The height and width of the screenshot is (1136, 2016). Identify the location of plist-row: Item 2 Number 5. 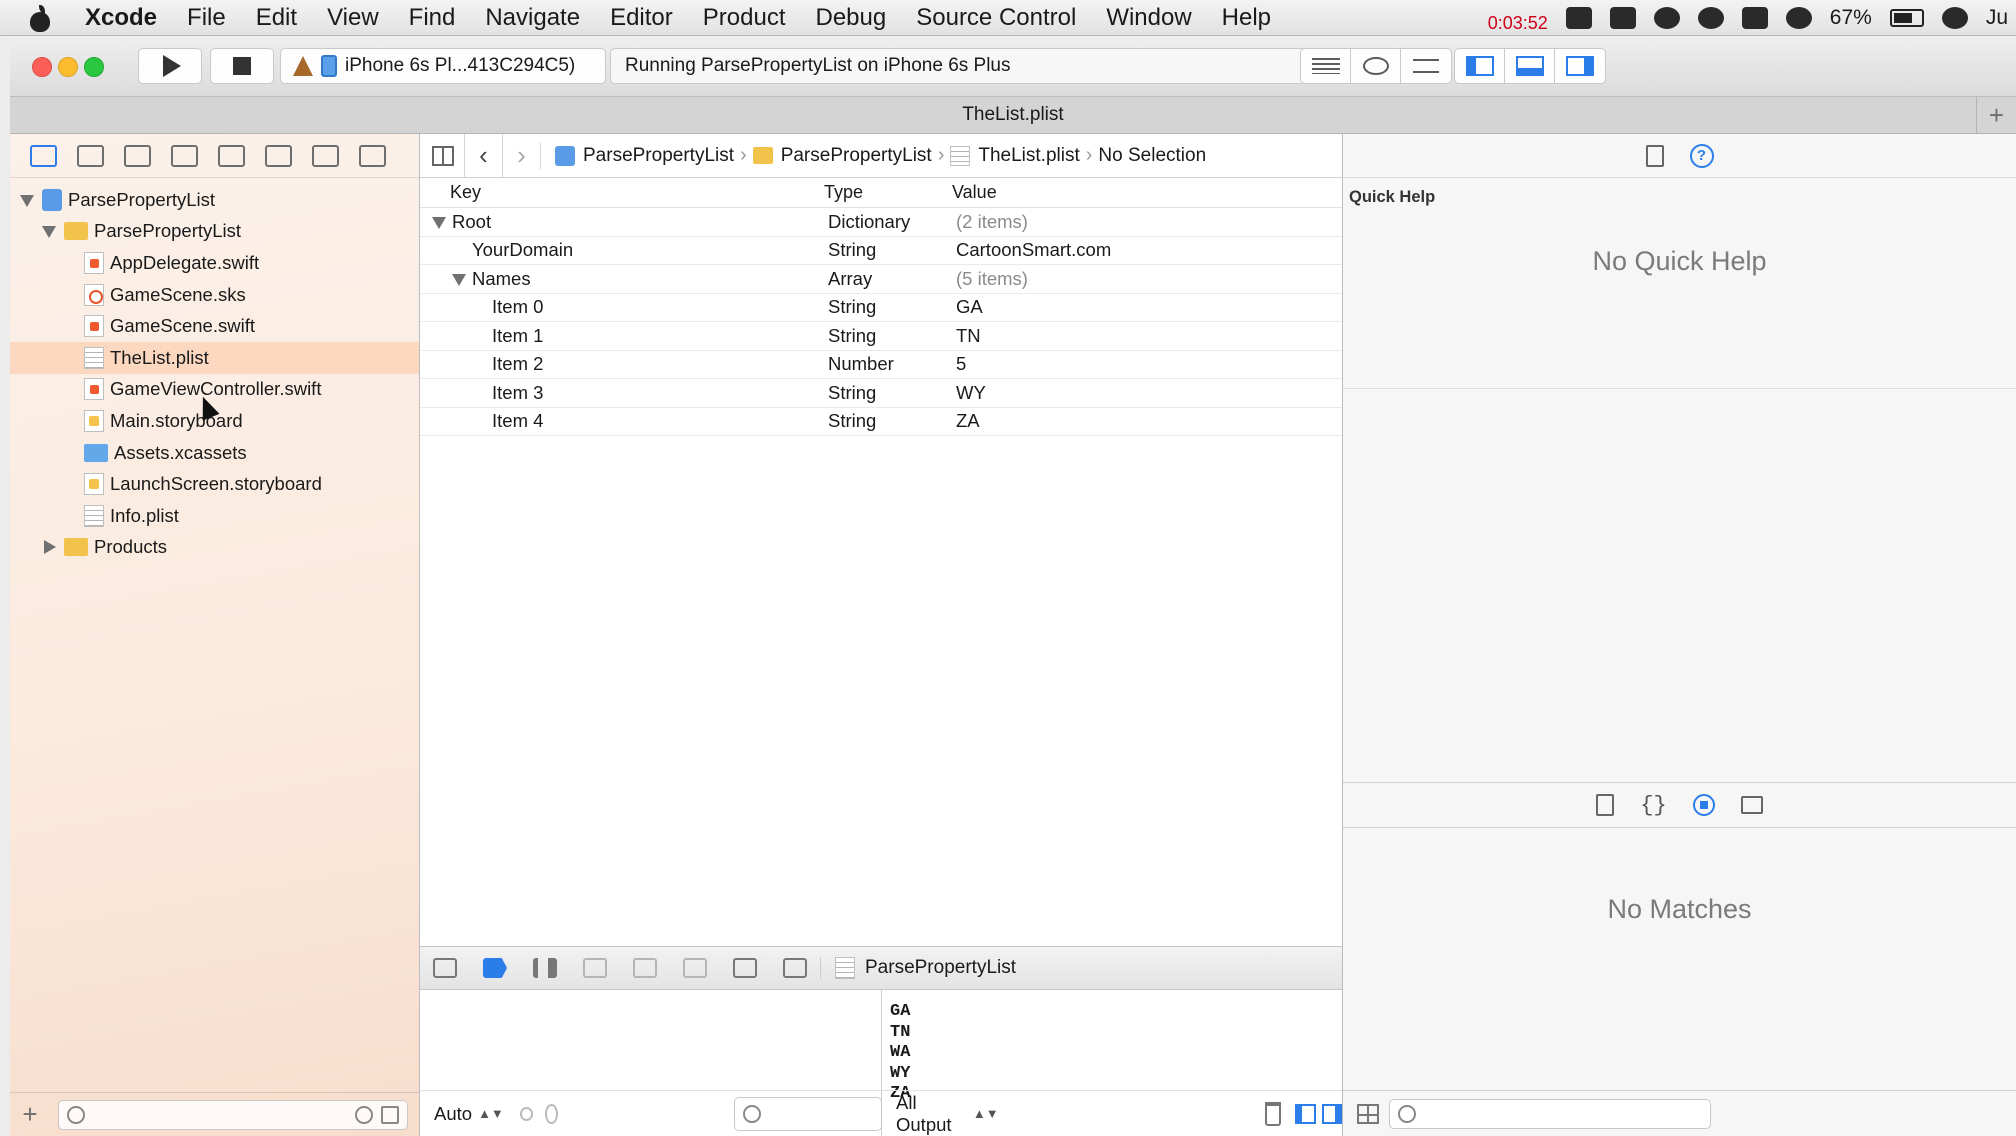
(881, 365).